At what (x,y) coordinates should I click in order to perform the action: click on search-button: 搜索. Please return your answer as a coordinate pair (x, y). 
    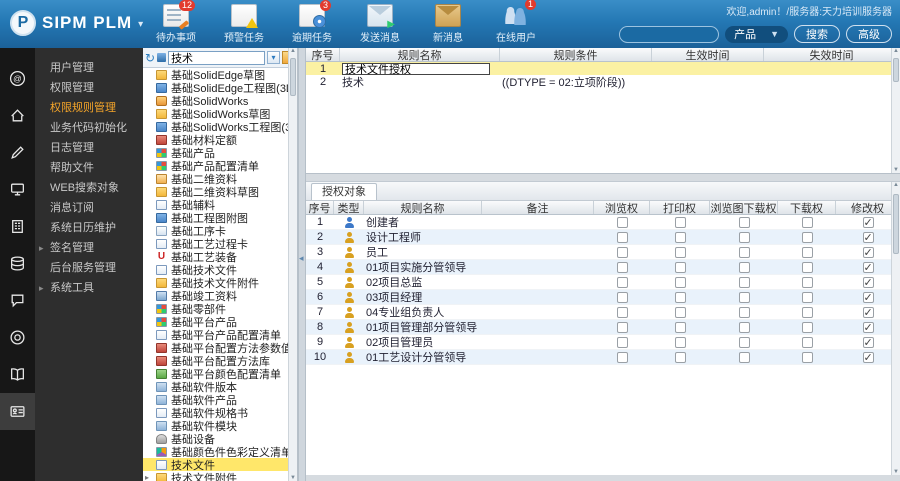
    Looking at the image, I should click on (817, 34).